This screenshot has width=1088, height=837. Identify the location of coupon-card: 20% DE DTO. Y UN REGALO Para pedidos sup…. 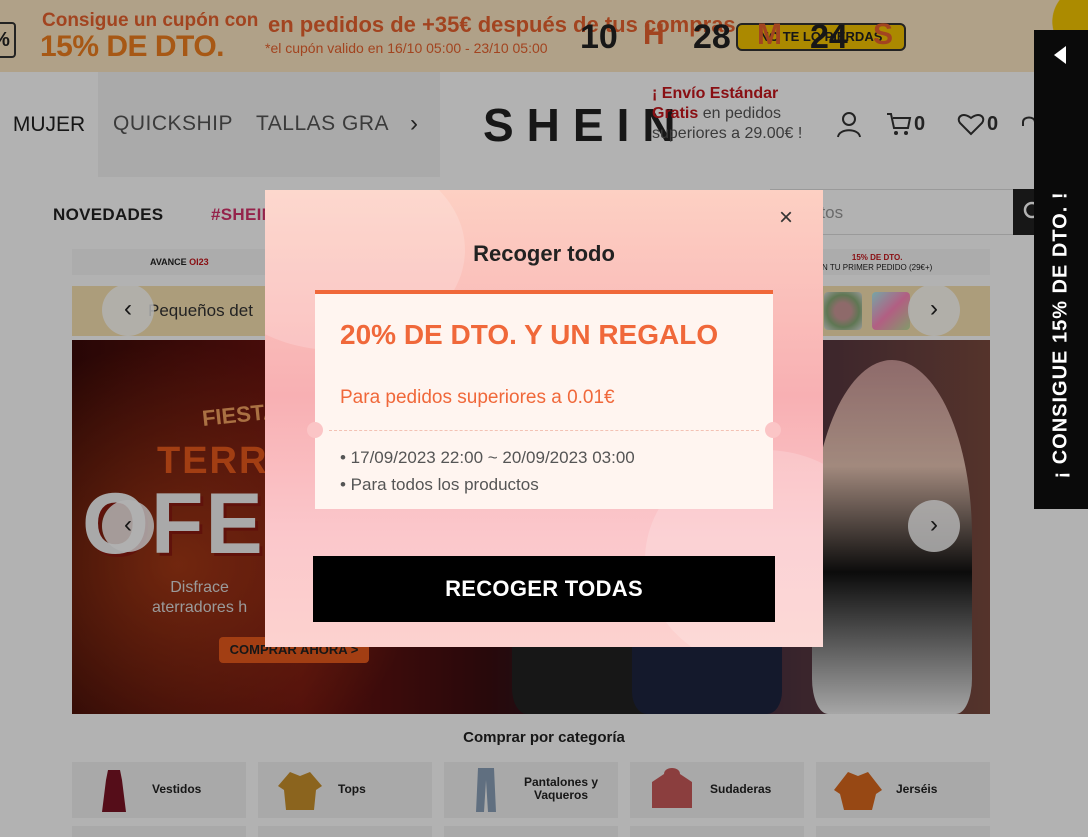
(544, 399).